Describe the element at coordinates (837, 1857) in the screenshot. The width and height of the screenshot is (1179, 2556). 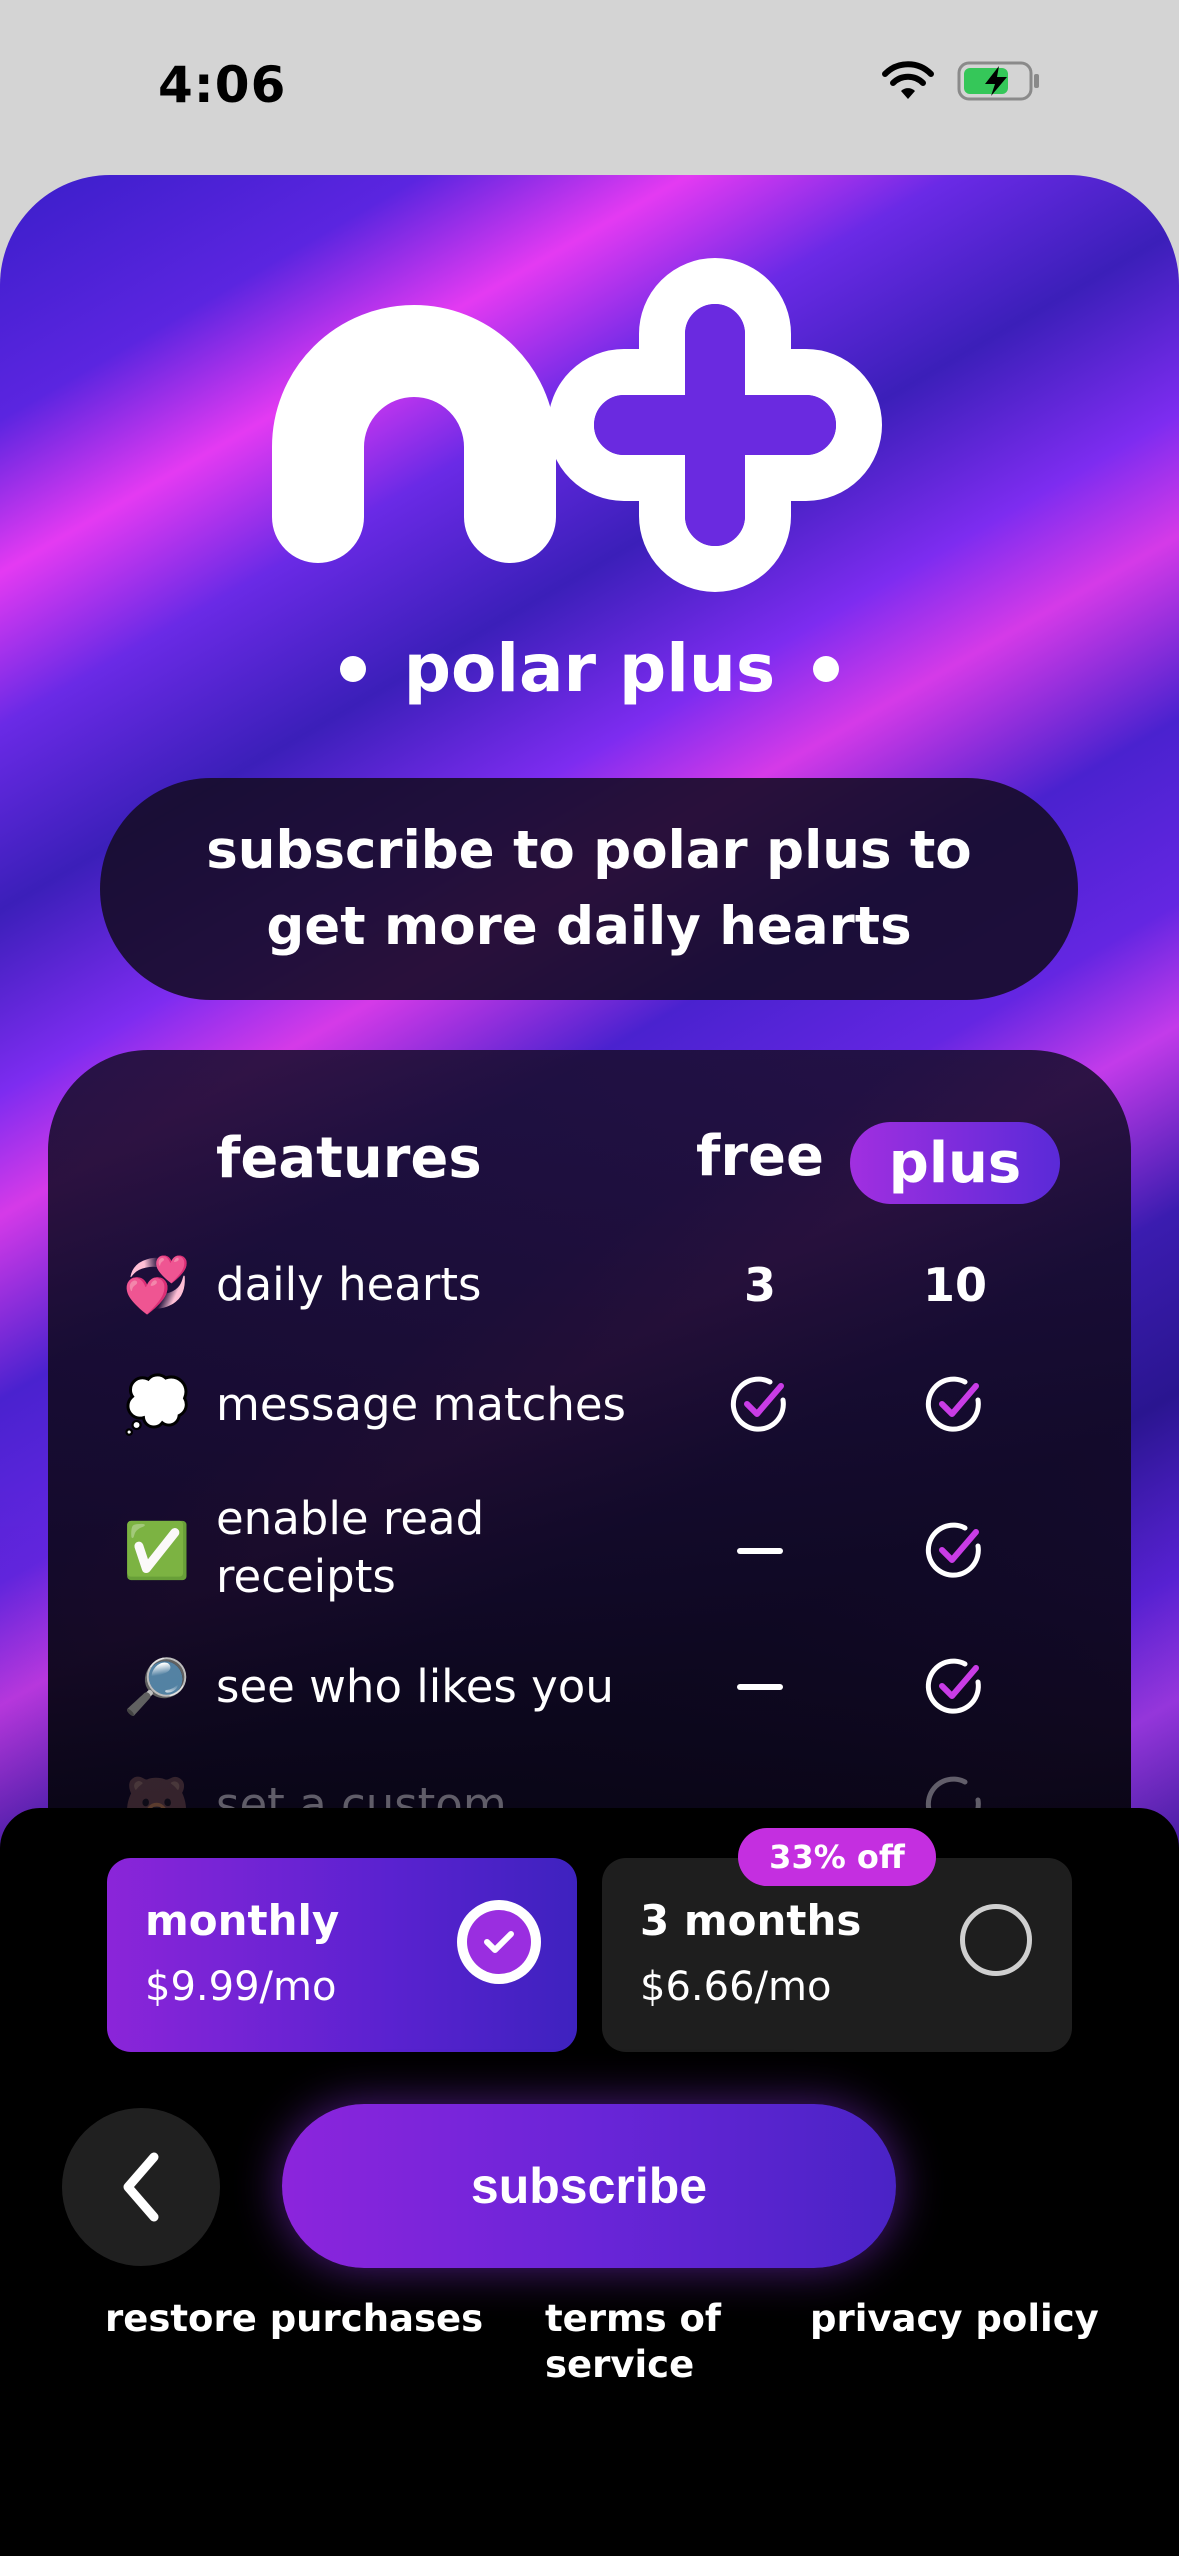
I see `discount-badge: 33% off` at that location.